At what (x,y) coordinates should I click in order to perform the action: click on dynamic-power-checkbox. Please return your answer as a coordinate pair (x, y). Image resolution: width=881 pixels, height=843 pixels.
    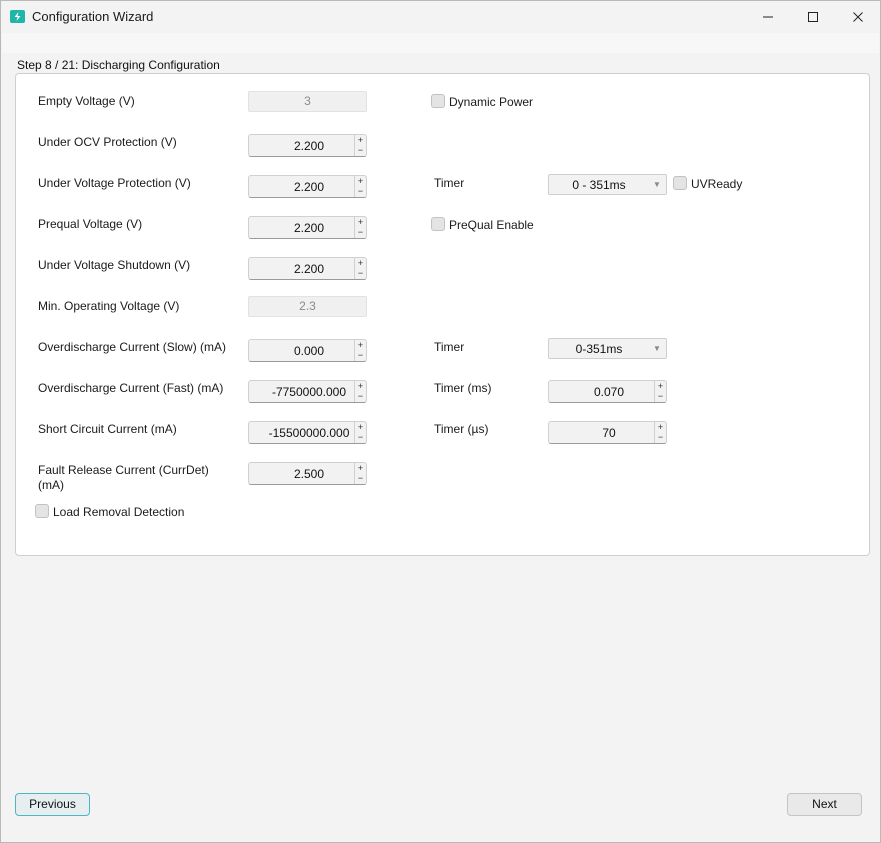
    Looking at the image, I should click on (438, 101).